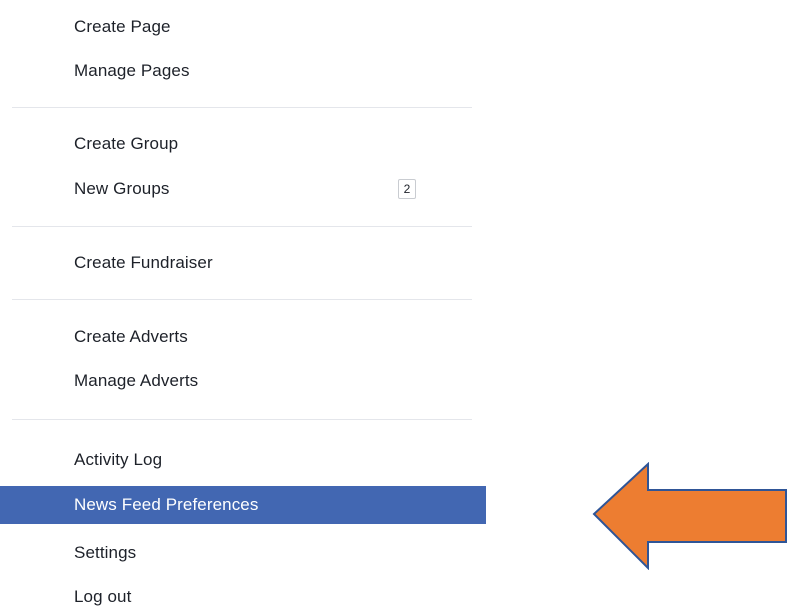  What do you see at coordinates (143, 262) in the screenshot?
I see `menu-item-label: Create Fundraiser` at bounding box center [143, 262].